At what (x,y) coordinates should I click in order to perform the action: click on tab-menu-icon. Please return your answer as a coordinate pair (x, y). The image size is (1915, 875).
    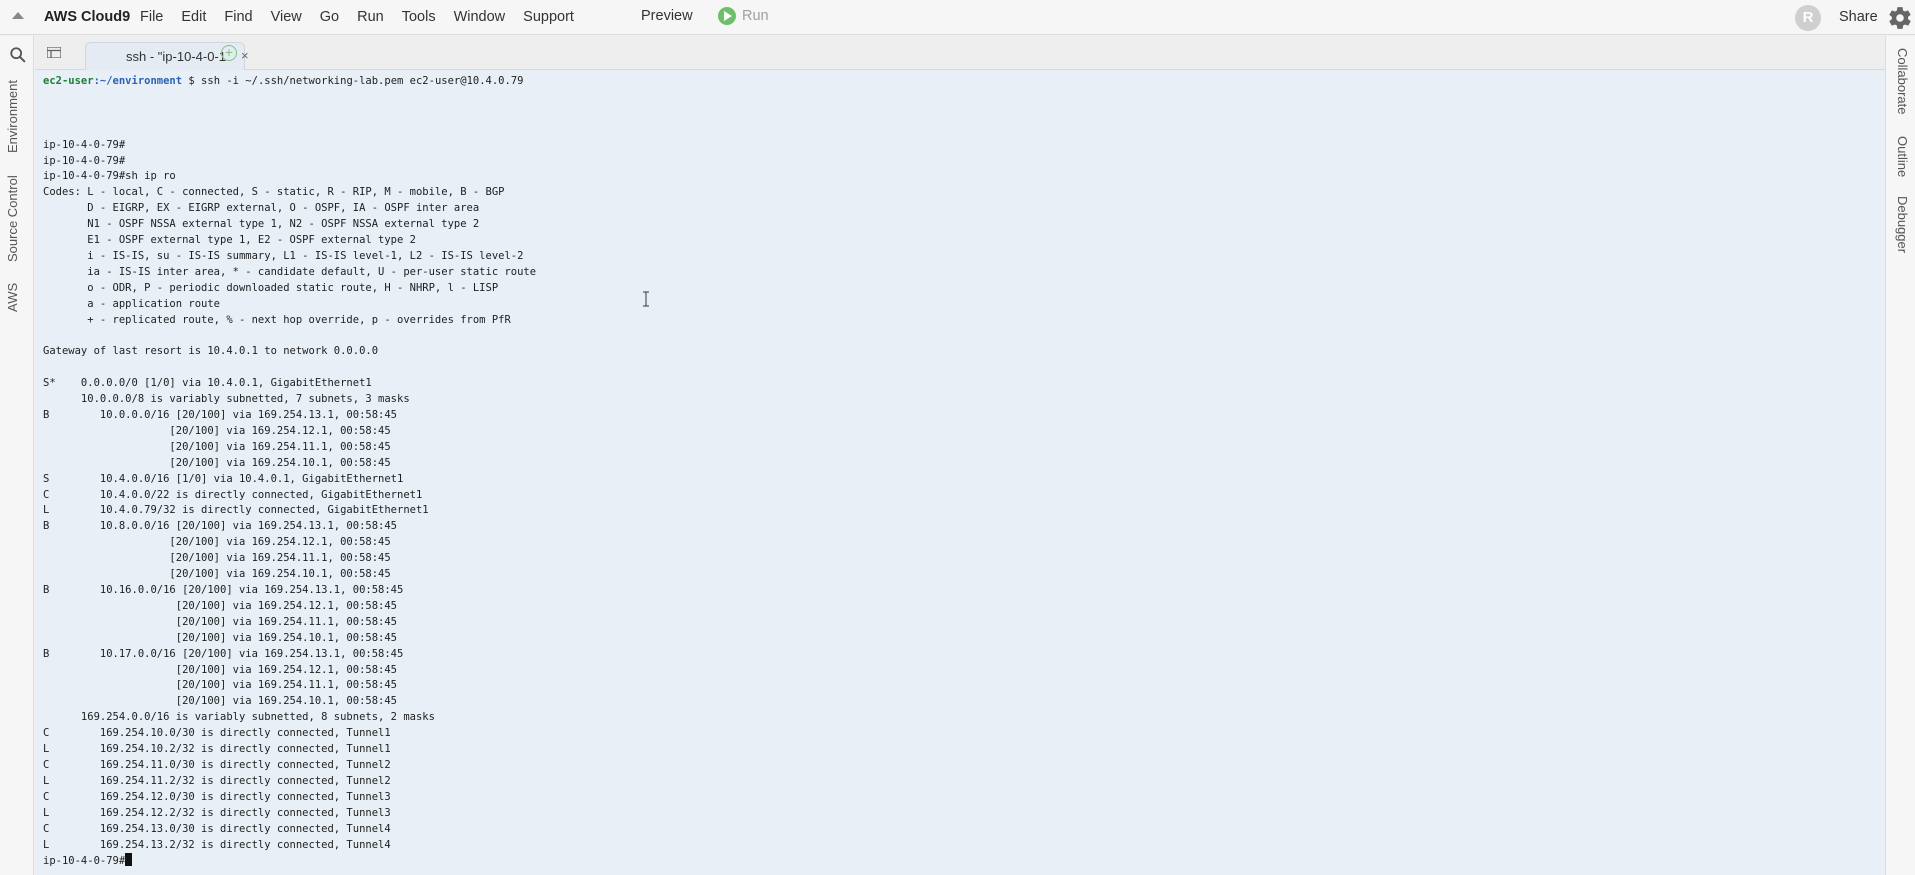
    Looking at the image, I should click on (54, 52).